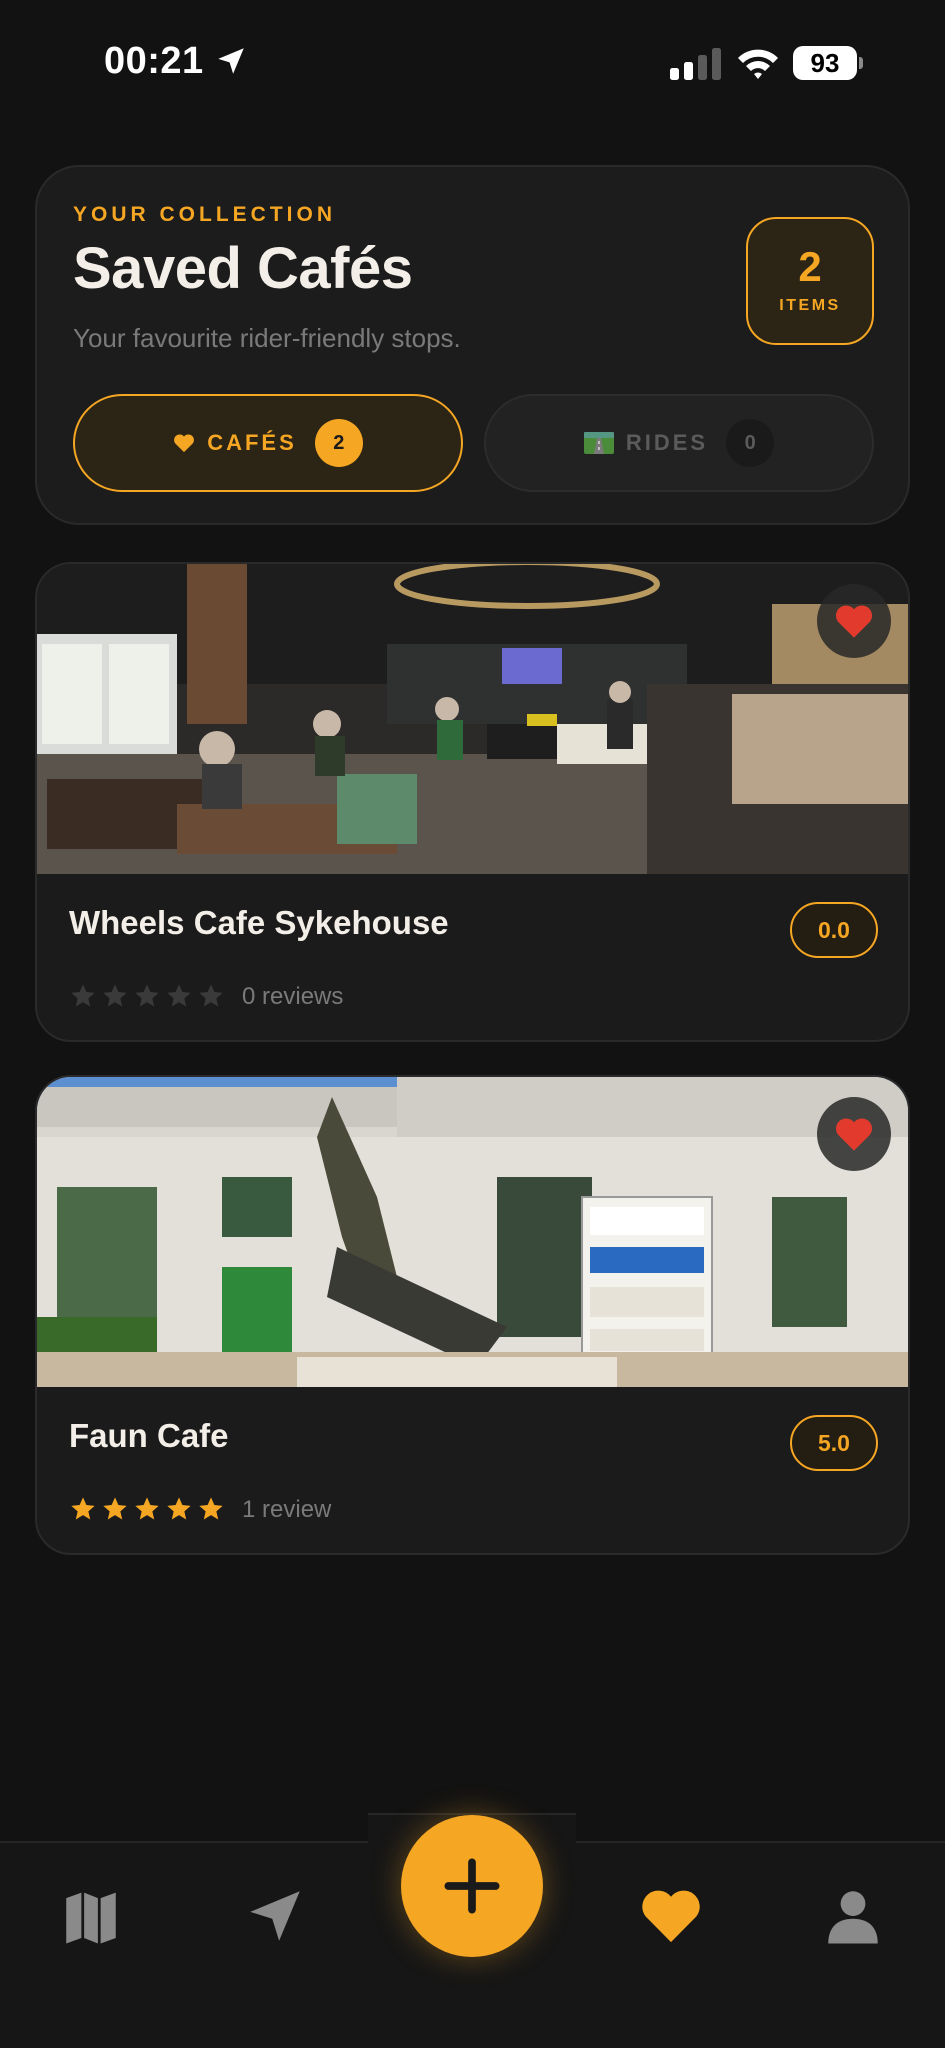 This screenshot has height=2048, width=945. I want to click on map-icon, so click(91, 1918).